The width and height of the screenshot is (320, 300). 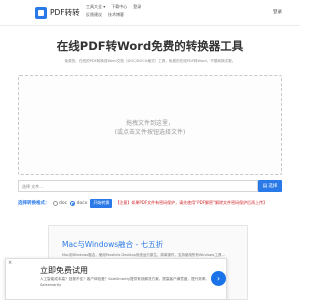 I want to click on dropzone-subhint: (或点击文件按钮选择文件), so click(x=150, y=132).